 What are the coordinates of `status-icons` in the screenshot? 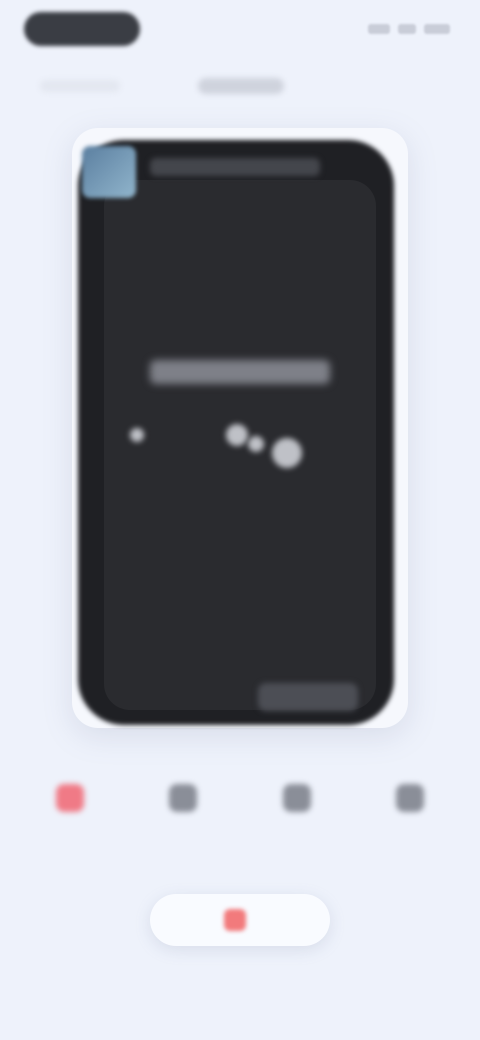 It's located at (405, 29).